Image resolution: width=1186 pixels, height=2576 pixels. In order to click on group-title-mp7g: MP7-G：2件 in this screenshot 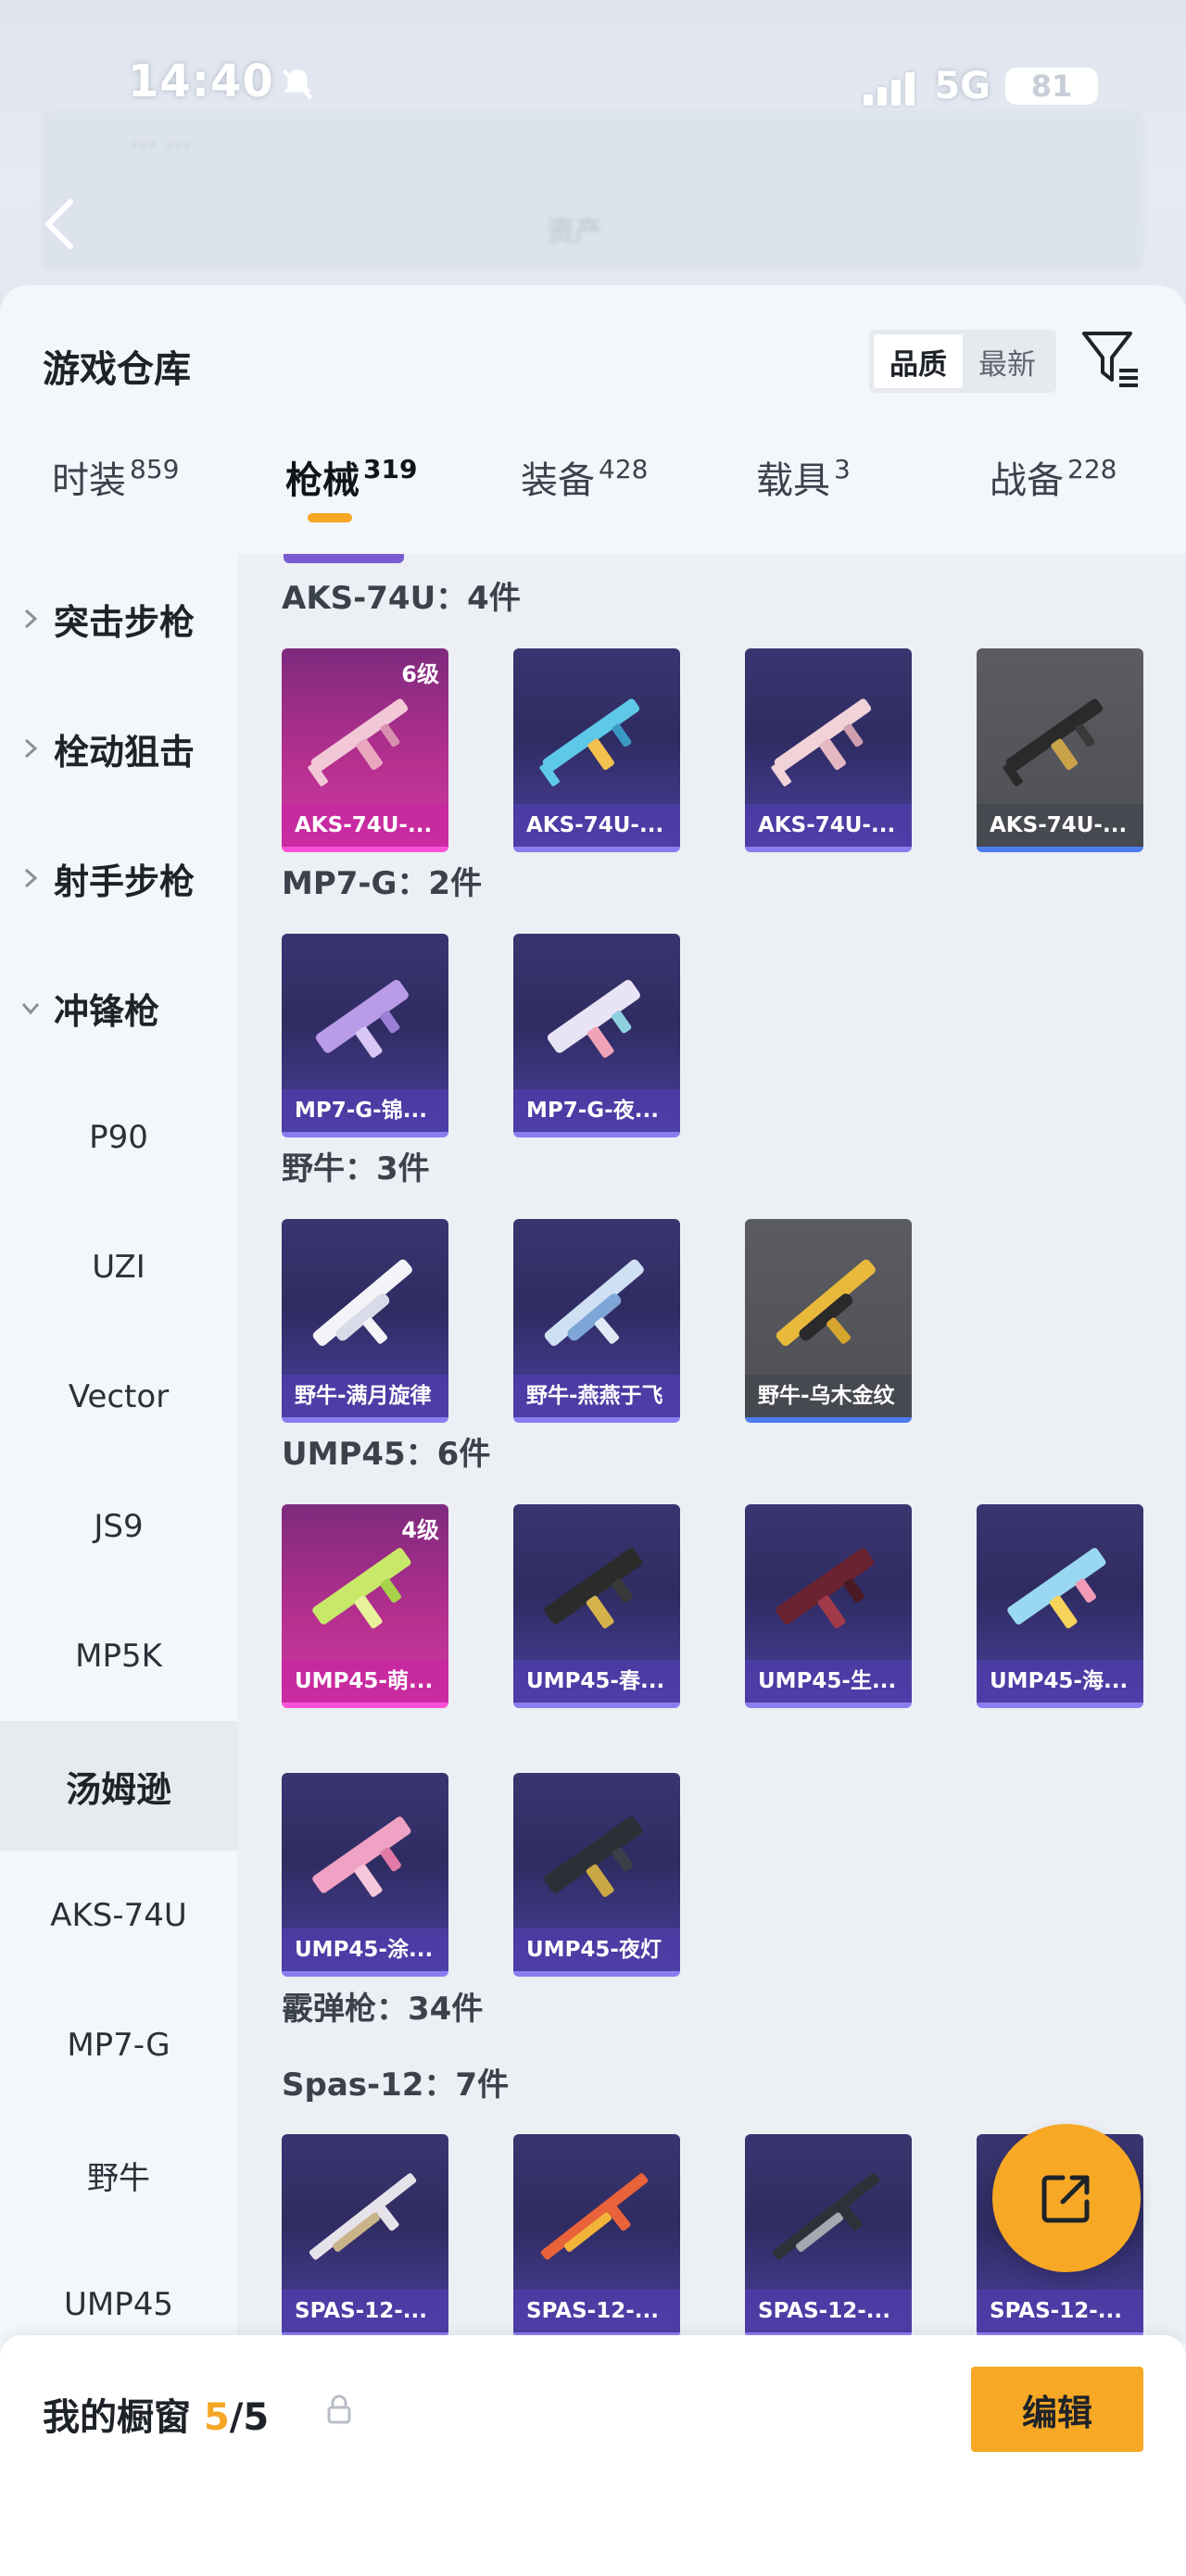, I will do `click(382, 883)`.